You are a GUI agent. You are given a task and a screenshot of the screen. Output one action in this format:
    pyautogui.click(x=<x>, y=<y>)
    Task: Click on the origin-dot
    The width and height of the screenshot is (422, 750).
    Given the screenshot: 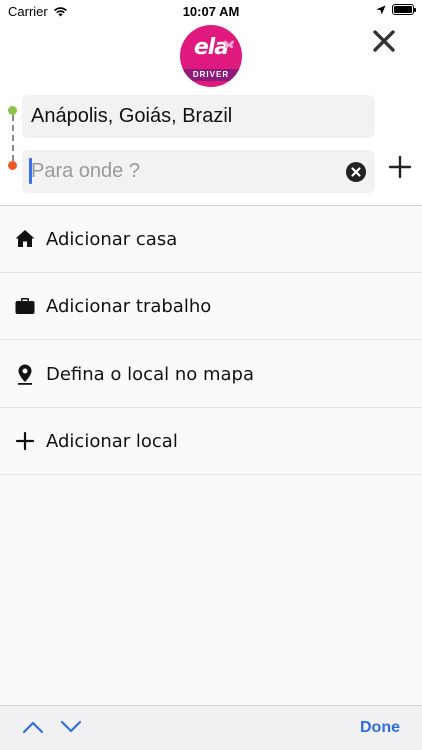 What is the action you would take?
    pyautogui.click(x=12, y=110)
    